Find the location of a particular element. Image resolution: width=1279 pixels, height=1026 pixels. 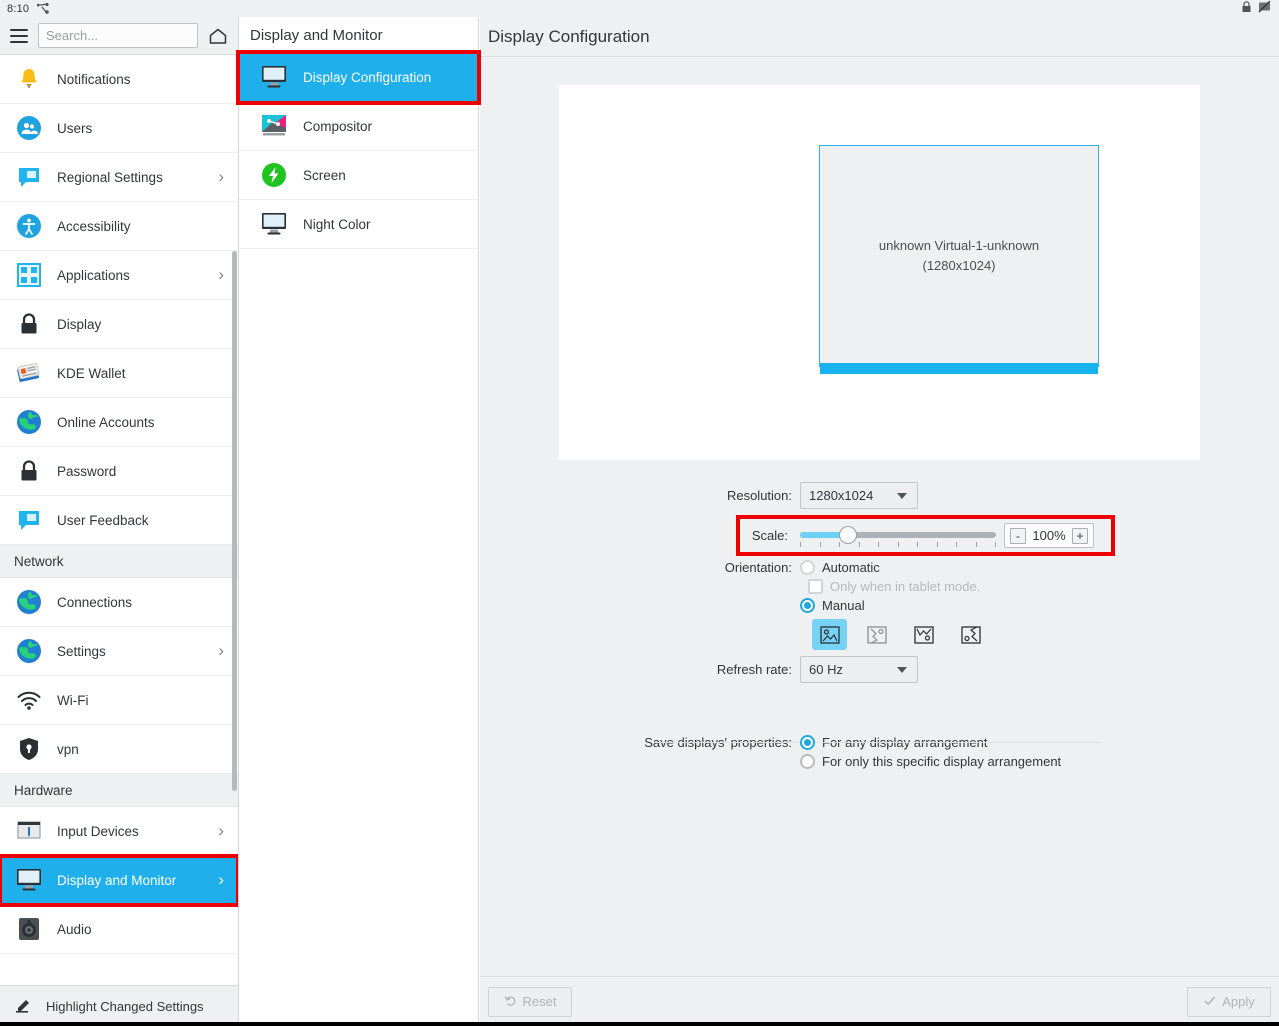

compositor-icon is located at coordinates (274, 126).